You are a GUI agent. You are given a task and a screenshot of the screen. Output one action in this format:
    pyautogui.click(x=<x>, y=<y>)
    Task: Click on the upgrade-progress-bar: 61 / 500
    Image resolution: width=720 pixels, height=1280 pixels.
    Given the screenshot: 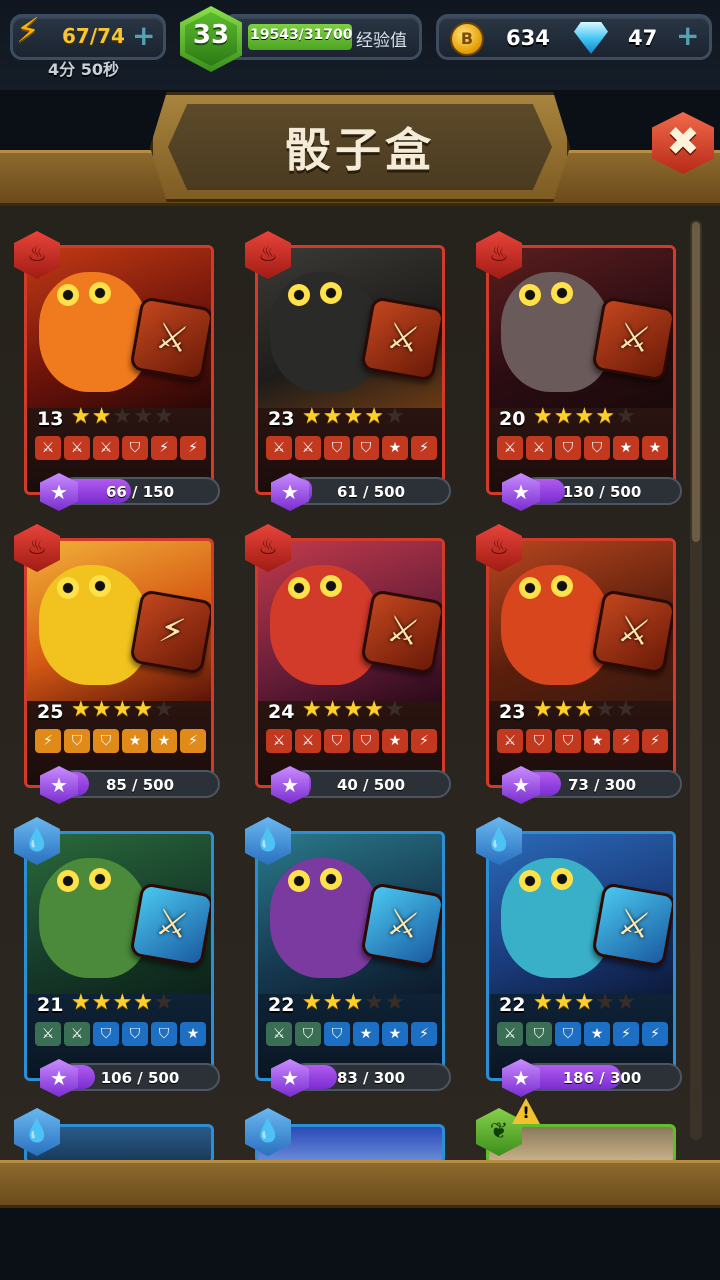 What is the action you would take?
    pyautogui.click(x=371, y=491)
    